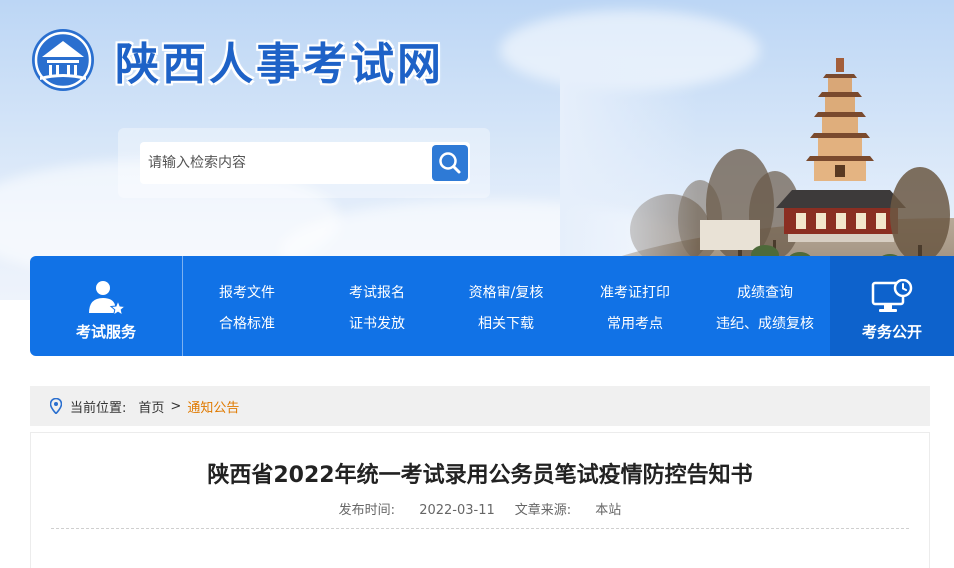  I want to click on article-meta: 发布时间: 2022-03-11 文章来源: 本站, so click(480, 508).